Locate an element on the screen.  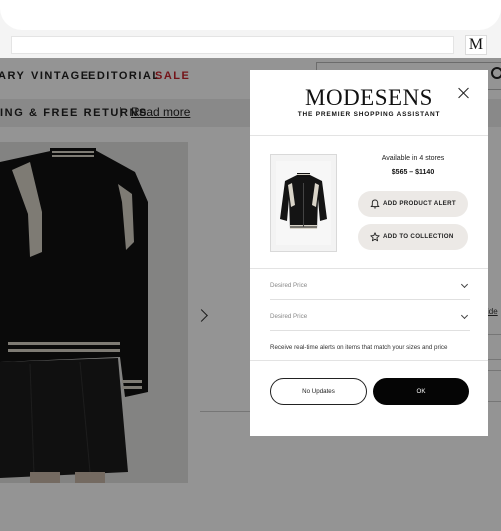
product-thumbnail is located at coordinates (303, 203).